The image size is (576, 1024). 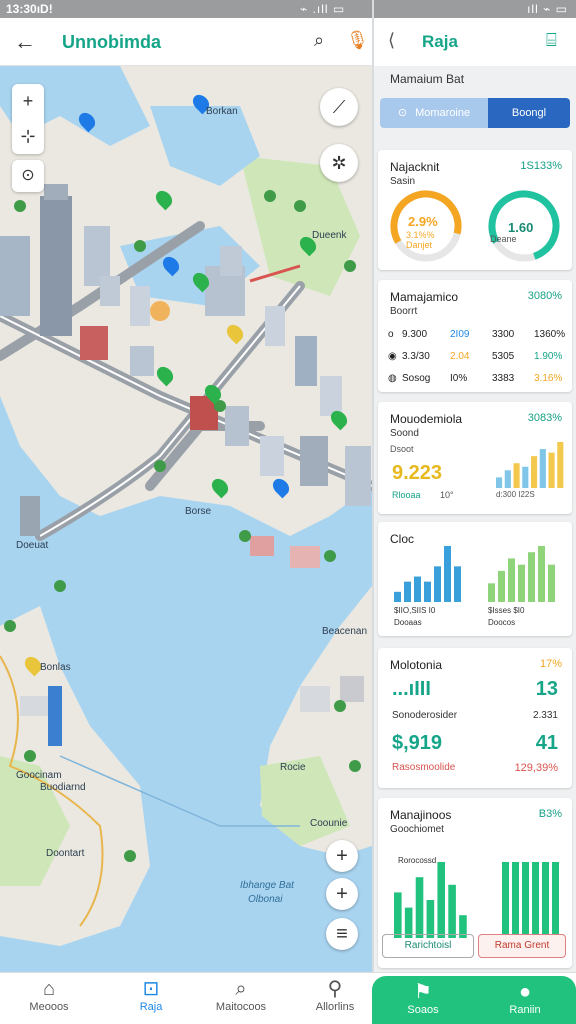 I want to click on status-icons-left: ⌁ .ıll ▭, so click(x=323, y=9).